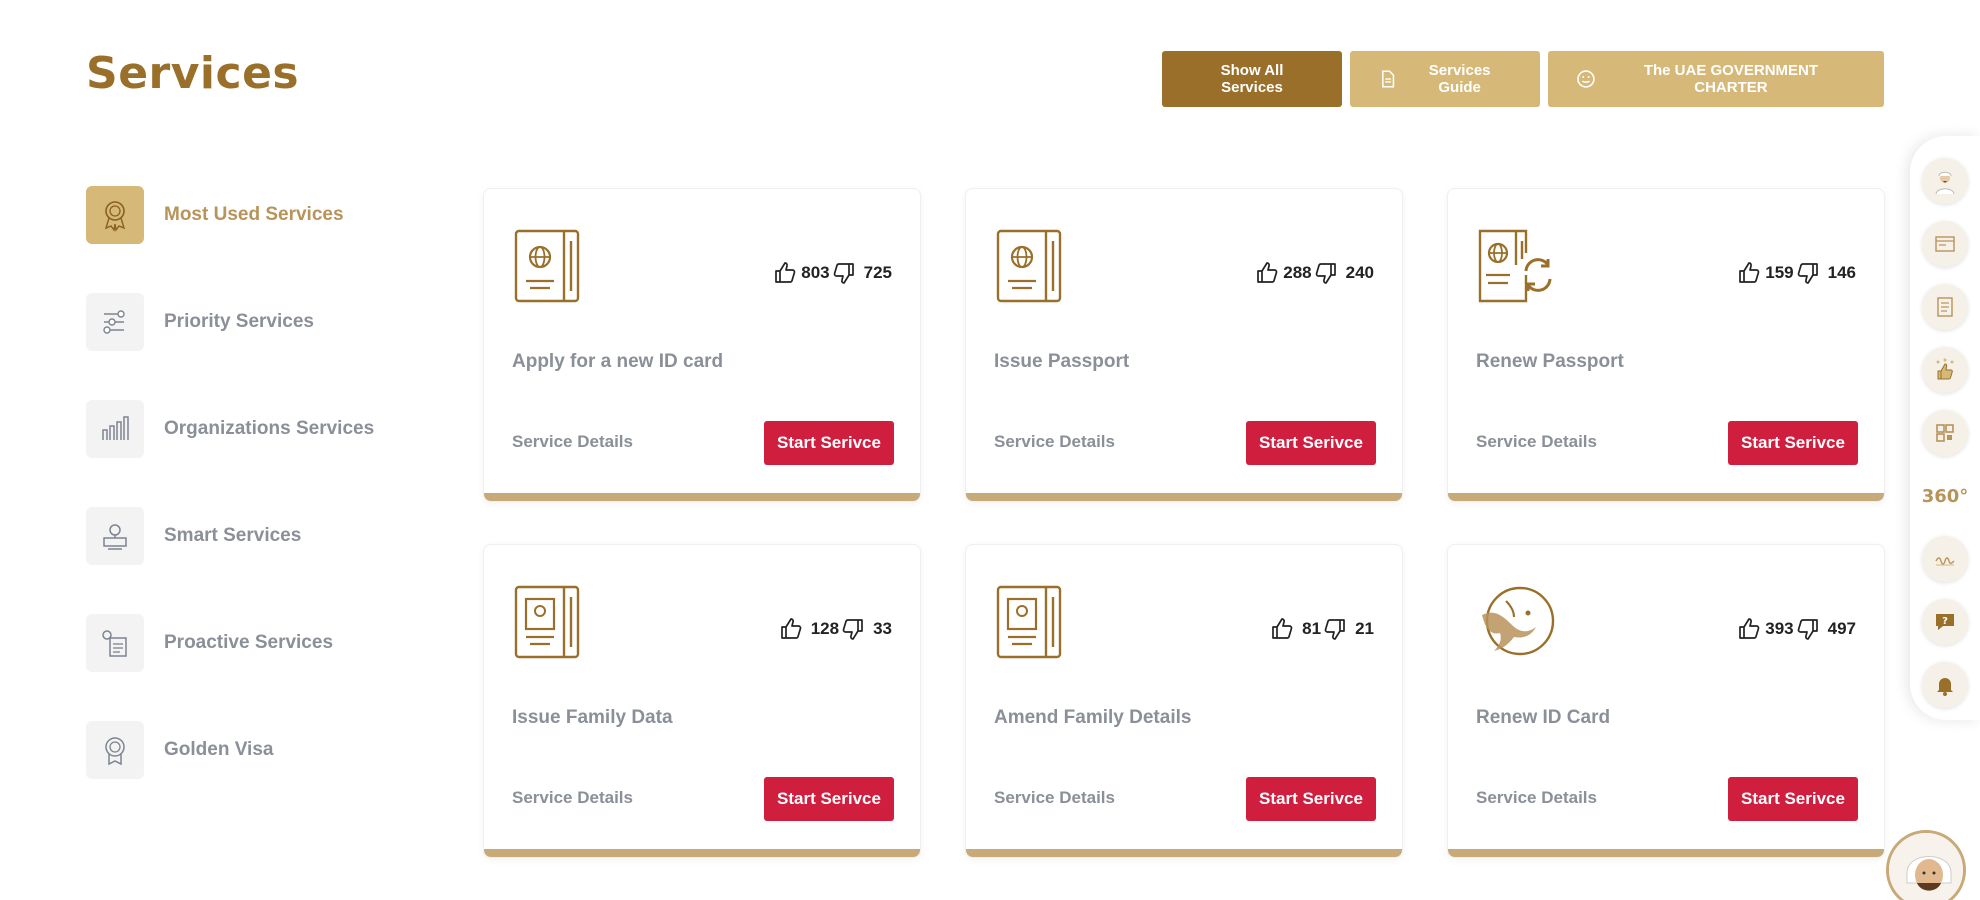 The height and width of the screenshot is (900, 1980). I want to click on sidebar-item-smart: Smart Services, so click(251, 536).